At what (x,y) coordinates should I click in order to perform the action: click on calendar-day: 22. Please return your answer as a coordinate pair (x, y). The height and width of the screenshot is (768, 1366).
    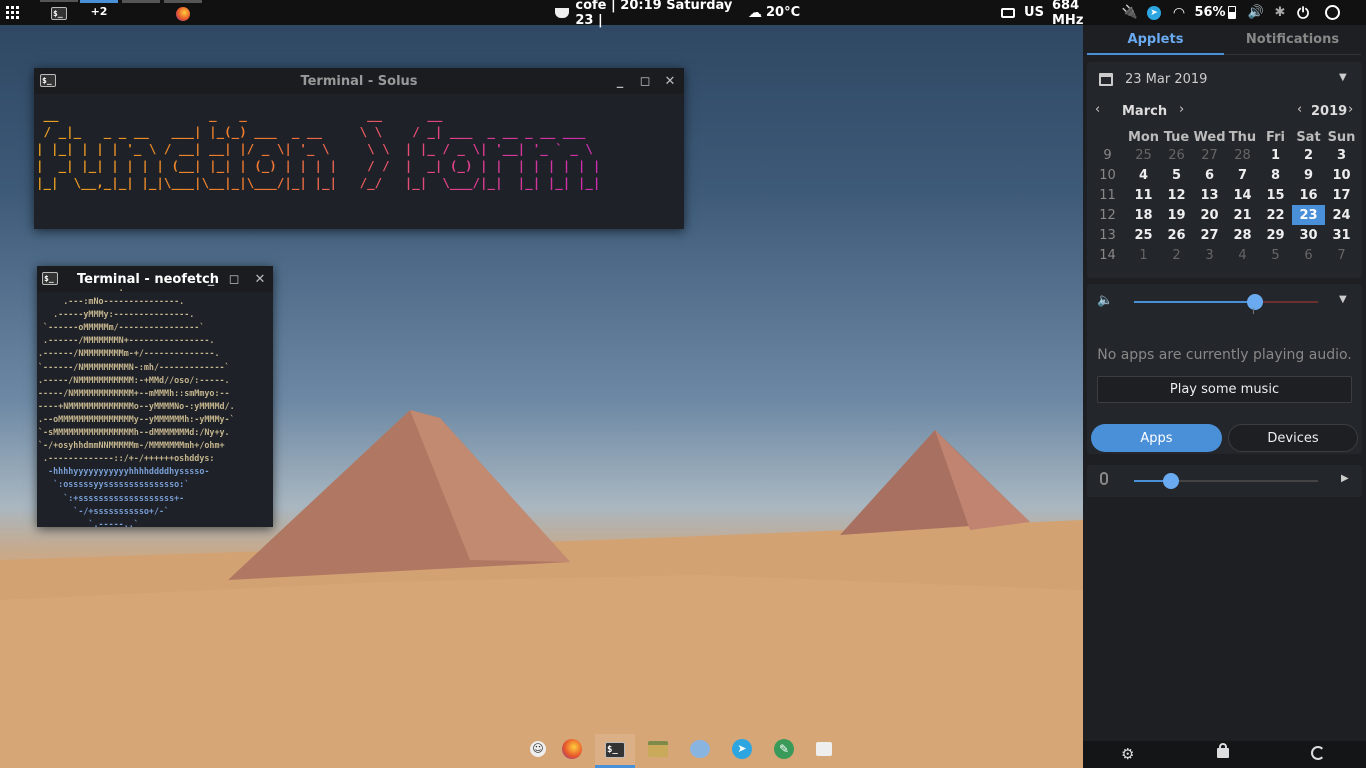
    Looking at the image, I should click on (1275, 215).